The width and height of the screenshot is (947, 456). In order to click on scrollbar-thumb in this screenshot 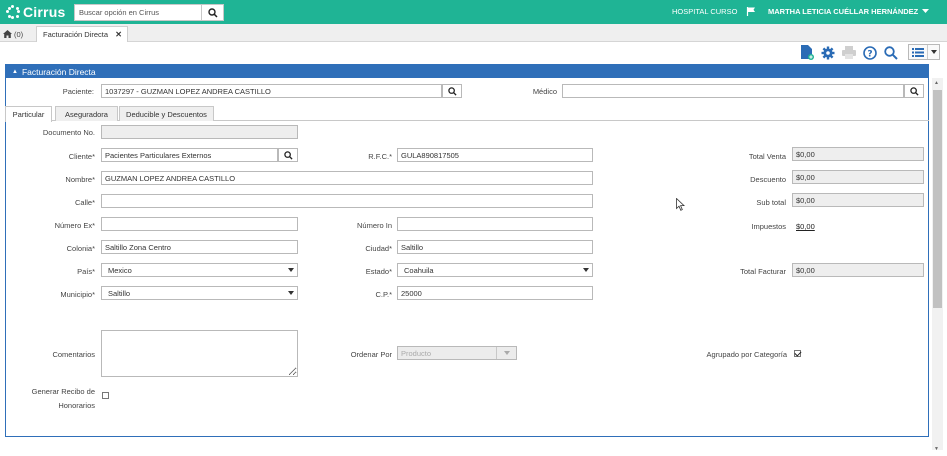, I will do `click(937, 199)`.